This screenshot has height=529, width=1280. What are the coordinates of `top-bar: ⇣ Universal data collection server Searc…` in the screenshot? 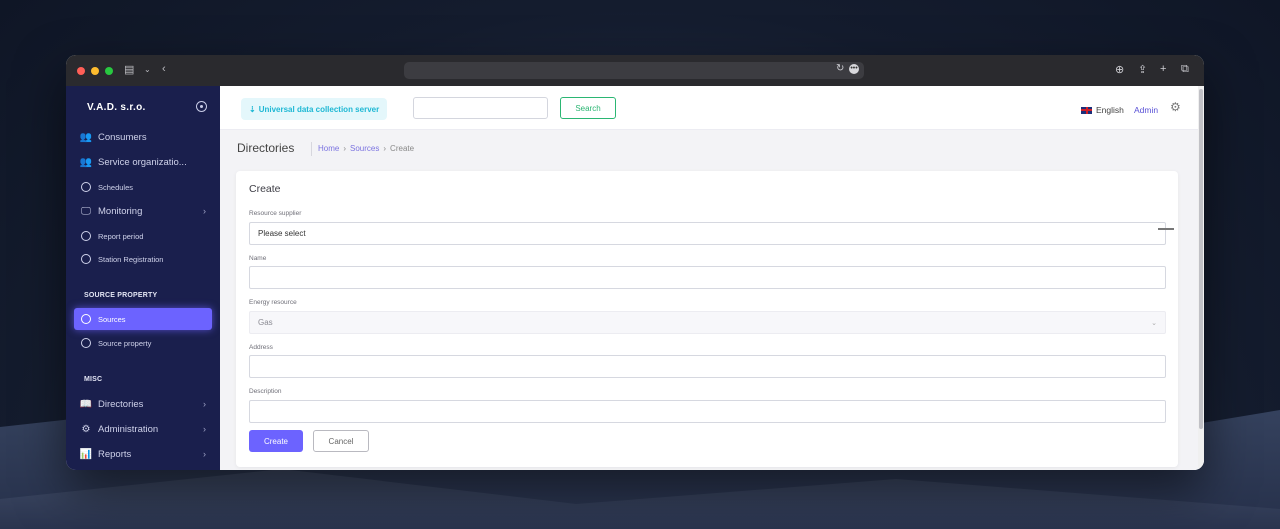 It's located at (712, 108).